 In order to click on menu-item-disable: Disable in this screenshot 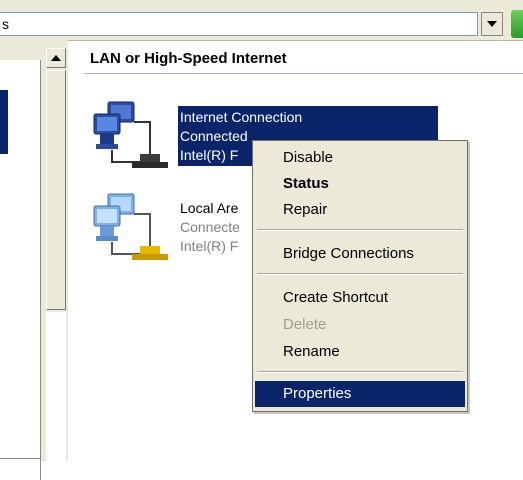, I will do `click(360, 158)`.